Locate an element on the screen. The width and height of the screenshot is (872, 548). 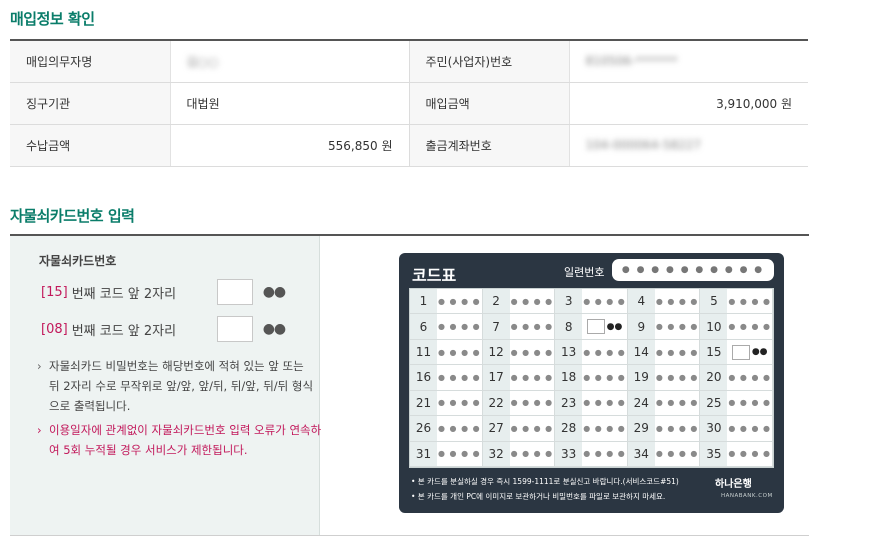
code-cell-number: 30 is located at coordinates (714, 428).